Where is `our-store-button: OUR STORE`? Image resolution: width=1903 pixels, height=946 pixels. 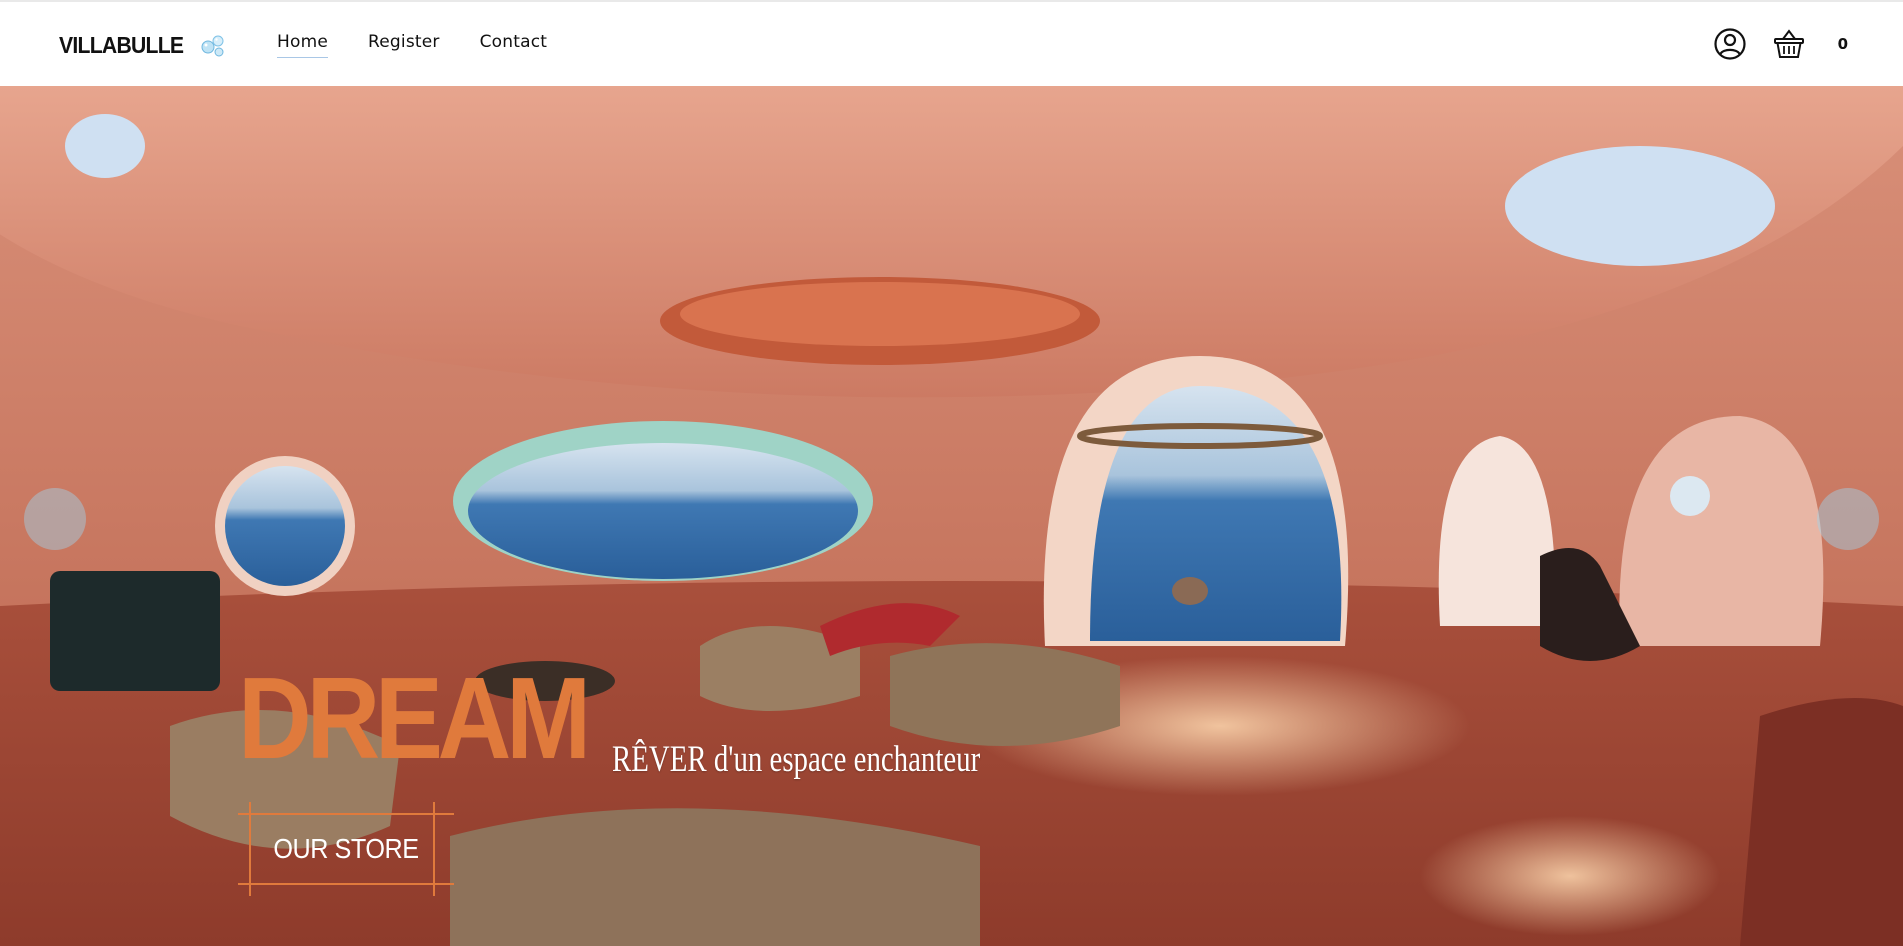
our-store-button: OUR STORE is located at coordinates (346, 849).